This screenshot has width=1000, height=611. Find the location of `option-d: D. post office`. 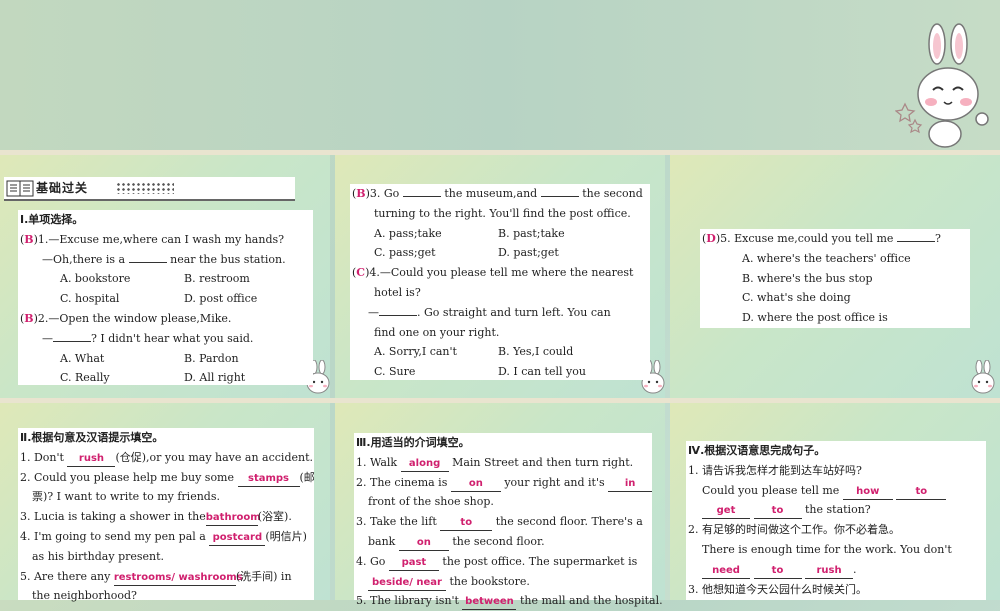

option-d: D. post office is located at coordinates (221, 299).